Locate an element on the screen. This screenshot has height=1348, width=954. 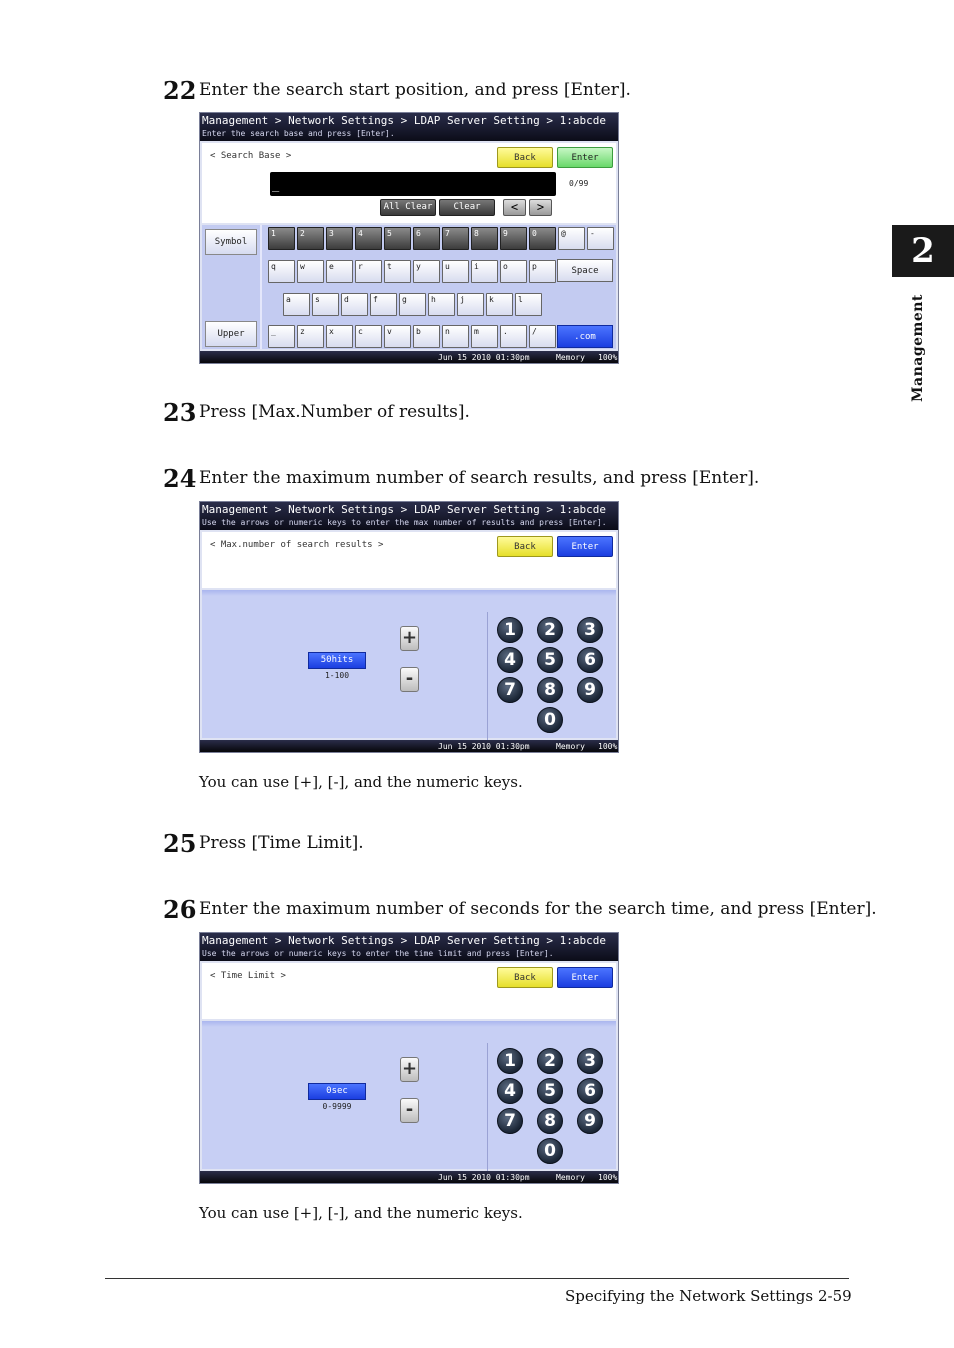
footer-title: Specifying the Network Settings is located at coordinates (689, 1296).